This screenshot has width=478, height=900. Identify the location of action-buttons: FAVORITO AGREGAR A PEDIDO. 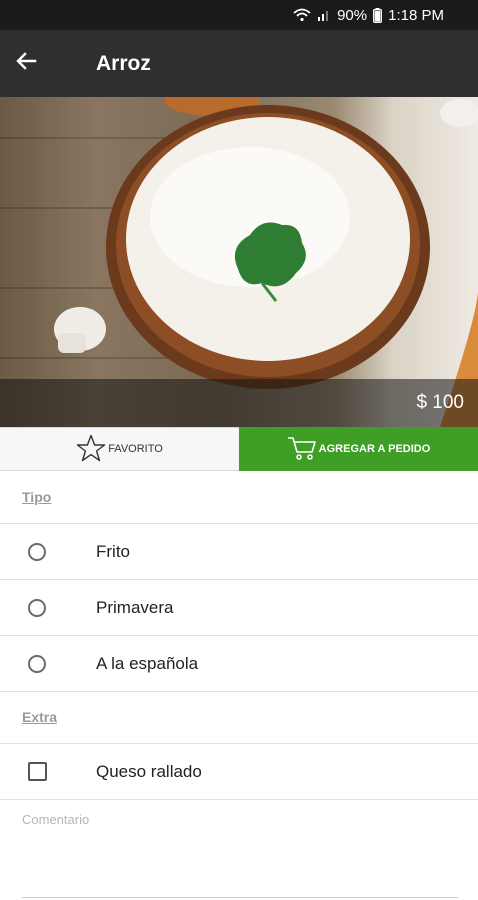
(239, 449).